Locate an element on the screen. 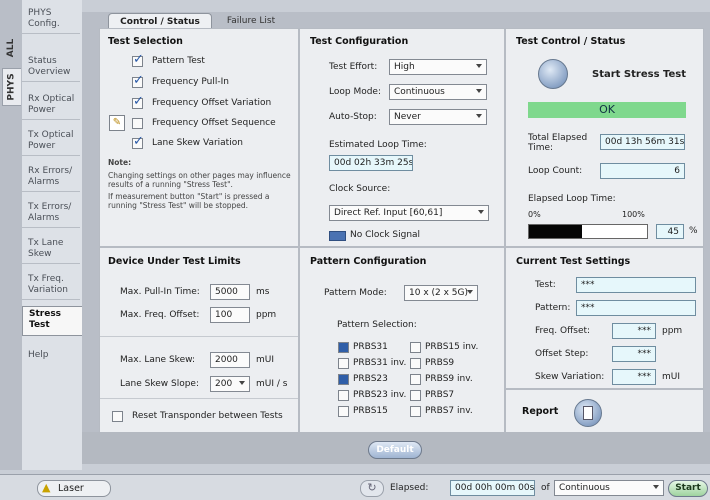 This screenshot has width=710, height=500. test-effort-select: High is located at coordinates (438, 67).